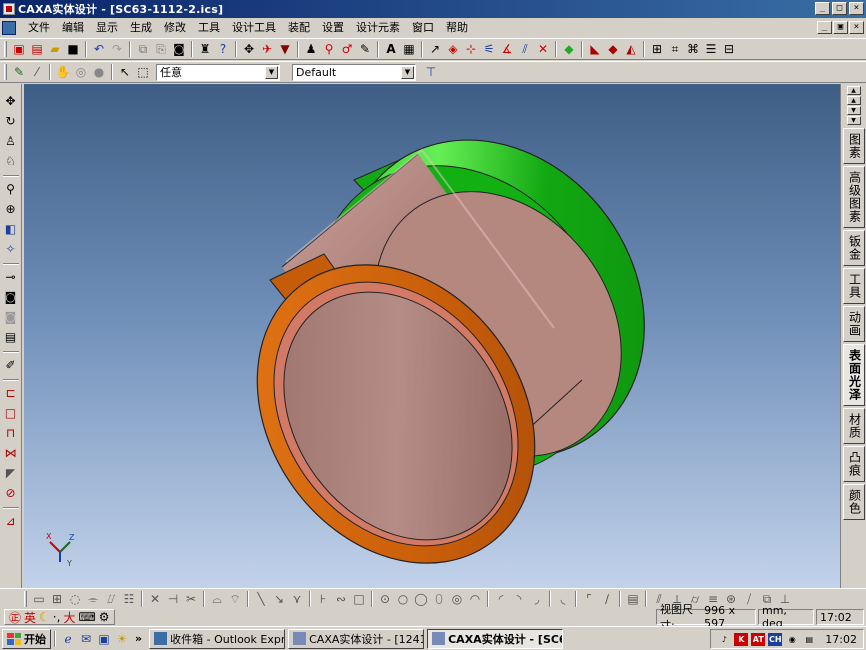 The height and width of the screenshot is (650, 866). I want to click on polyline-icon: ↘, so click(279, 599).